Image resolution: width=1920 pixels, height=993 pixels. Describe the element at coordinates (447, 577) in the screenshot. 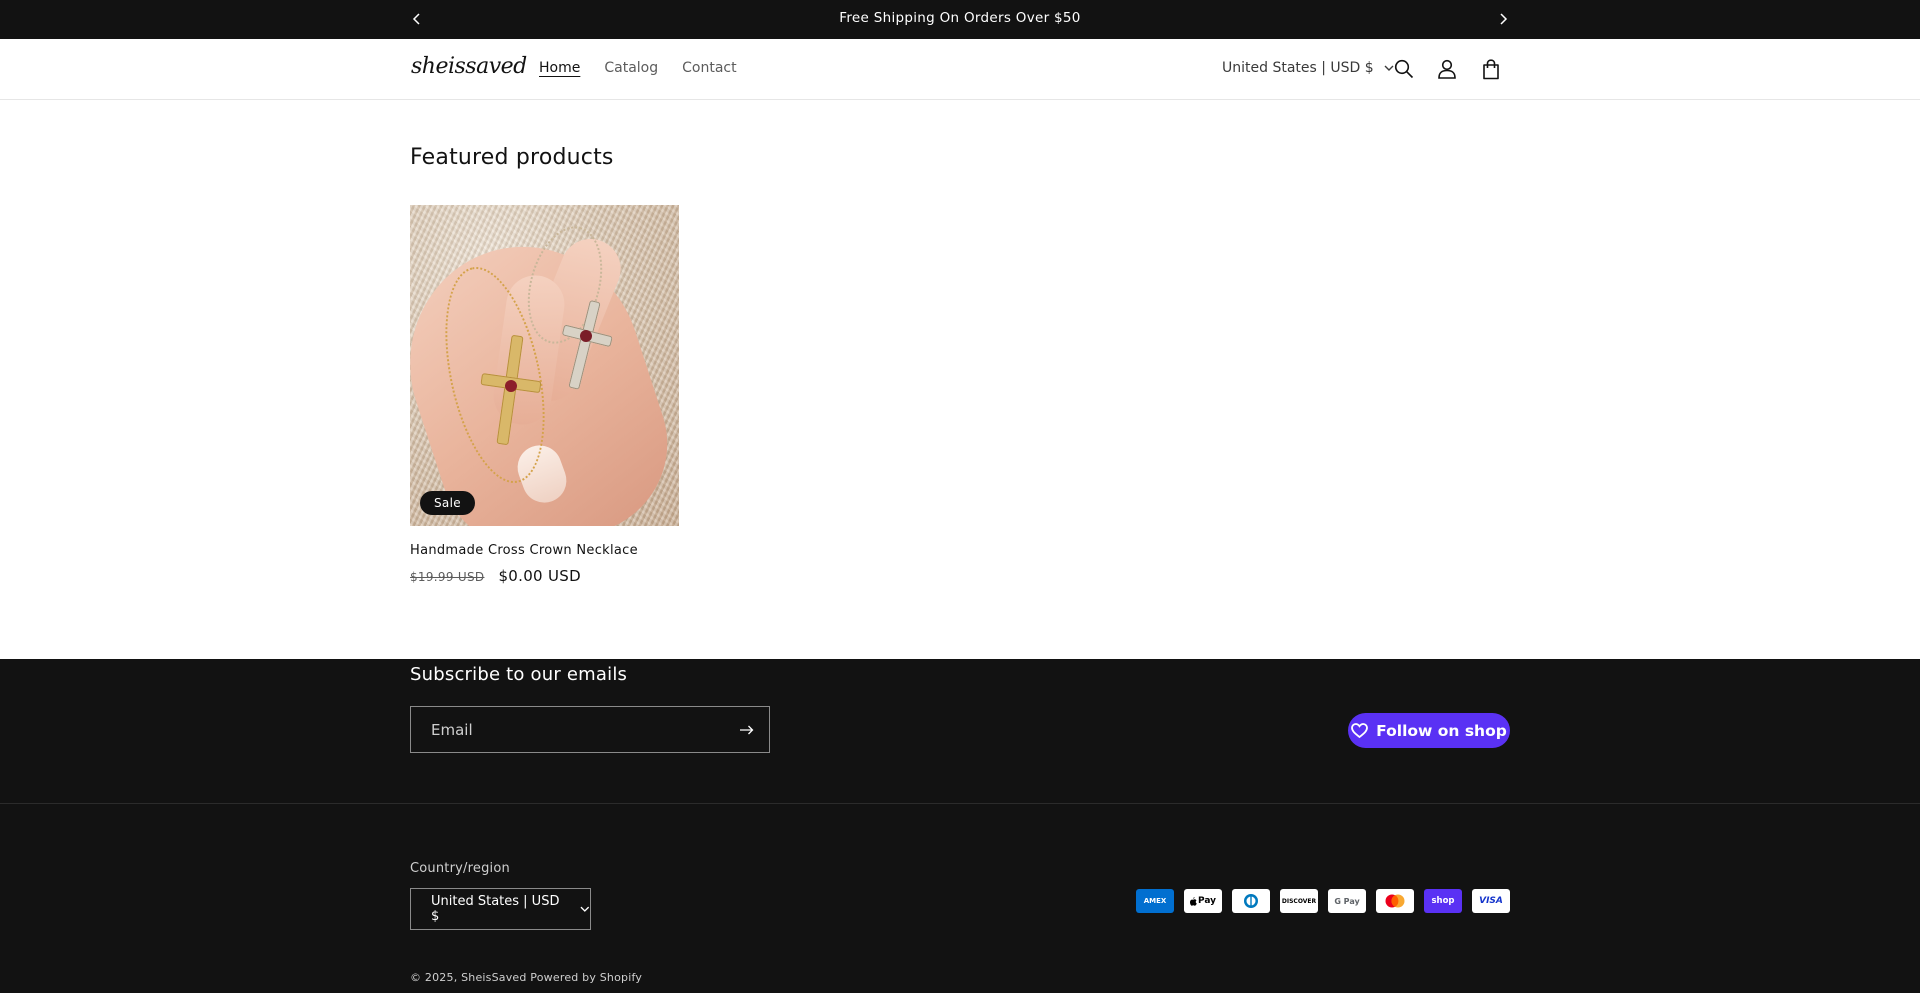

I see `price-regular: $19.99 USD` at that location.